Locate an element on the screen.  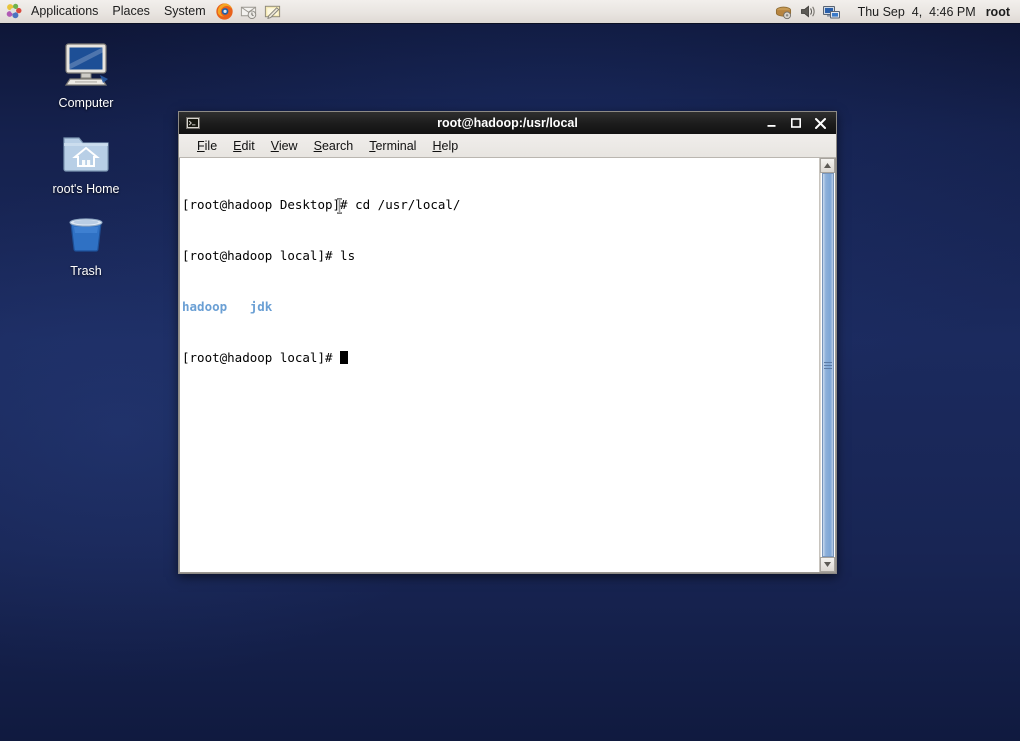
terminal-command: cd /usr/local/ is located at coordinates (408, 204).